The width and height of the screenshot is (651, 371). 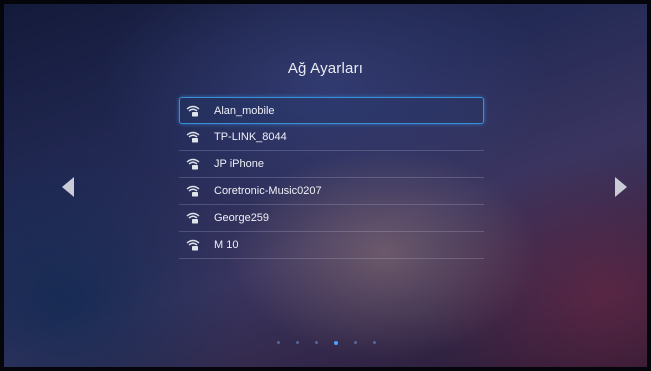 I want to click on network-ssid: JP iPhone, so click(x=239, y=164).